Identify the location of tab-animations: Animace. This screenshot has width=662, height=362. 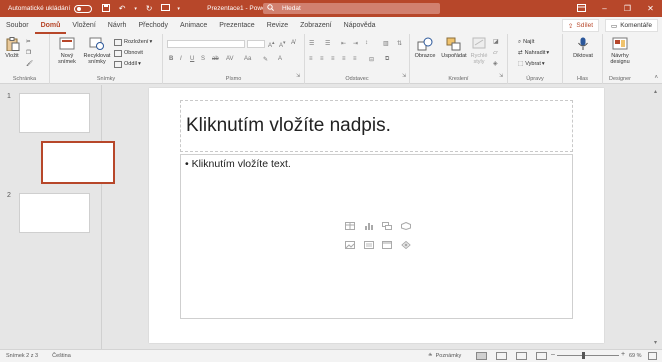
(193, 25).